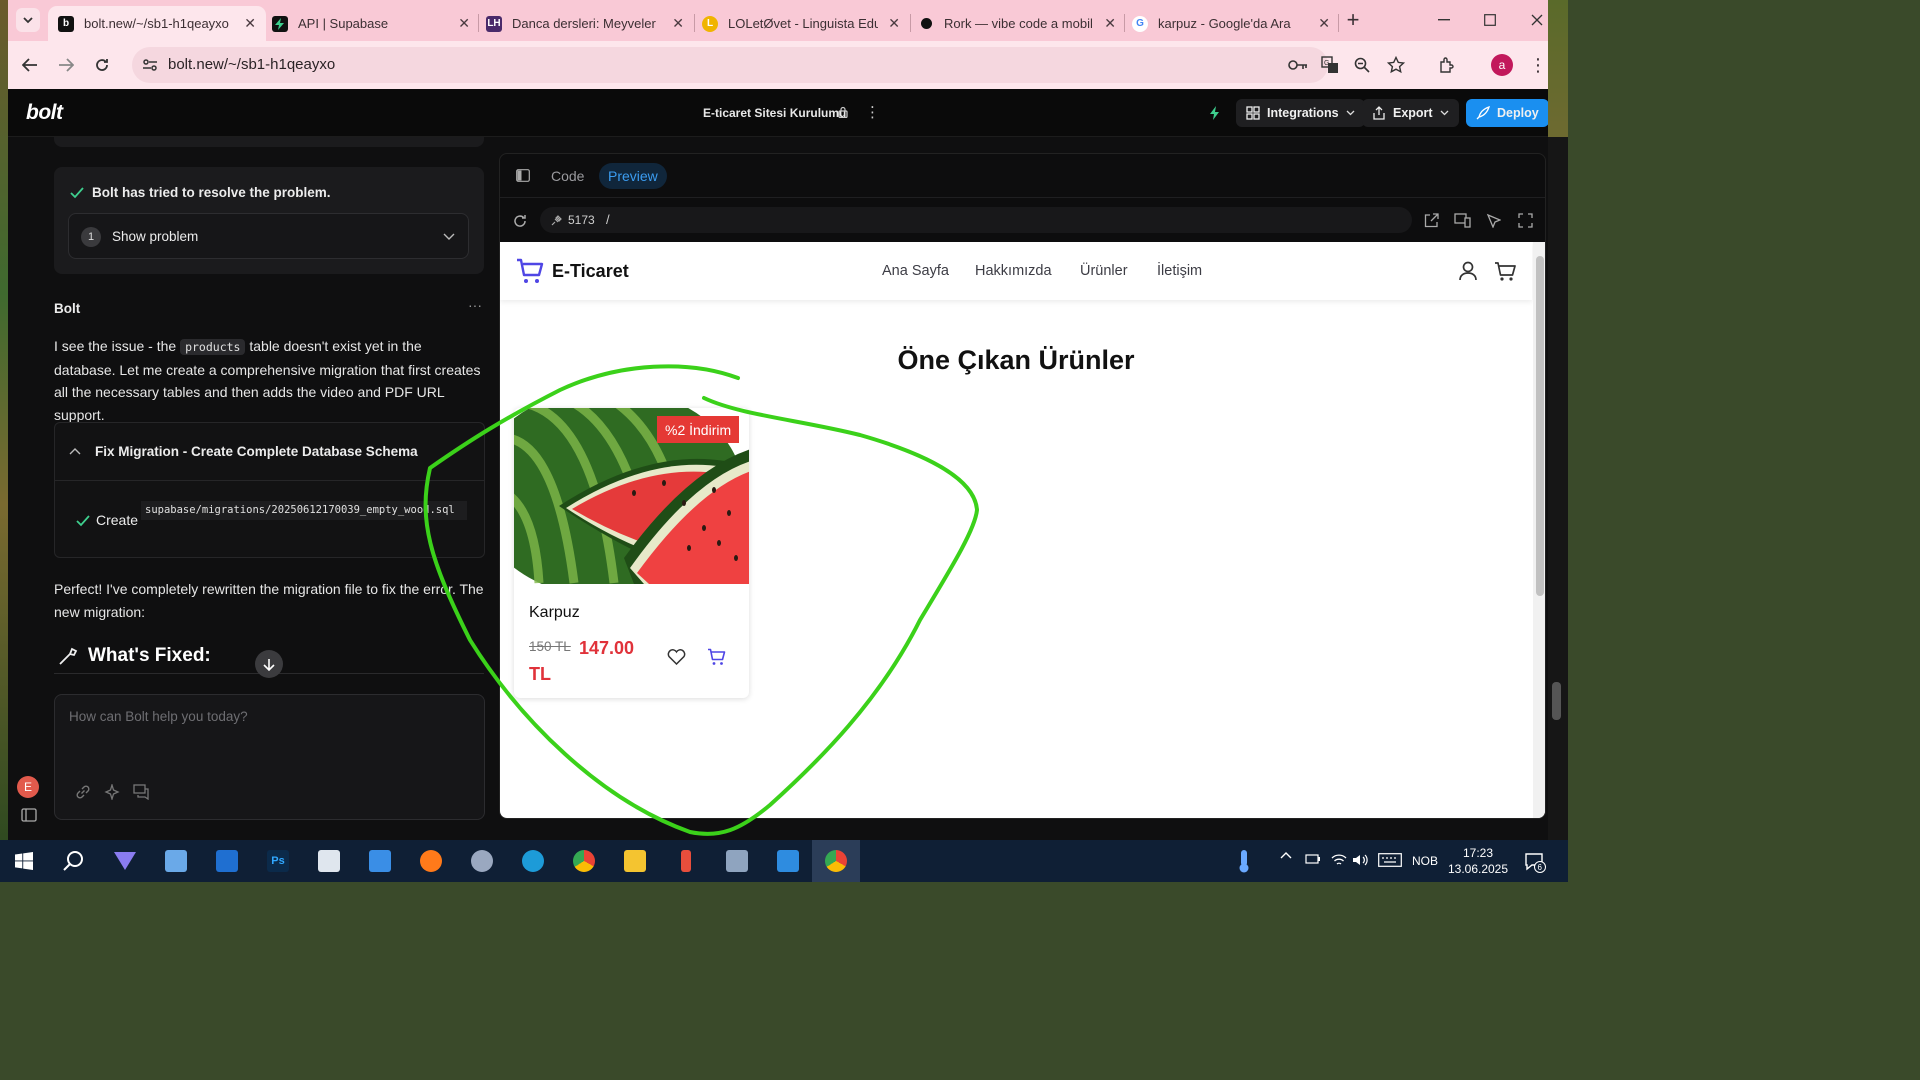 The width and height of the screenshot is (1920, 1080). Describe the element at coordinates (768, 65) in the screenshot. I see `address-bar: bolt.new/~/sb1-h1qeayxo G` at that location.